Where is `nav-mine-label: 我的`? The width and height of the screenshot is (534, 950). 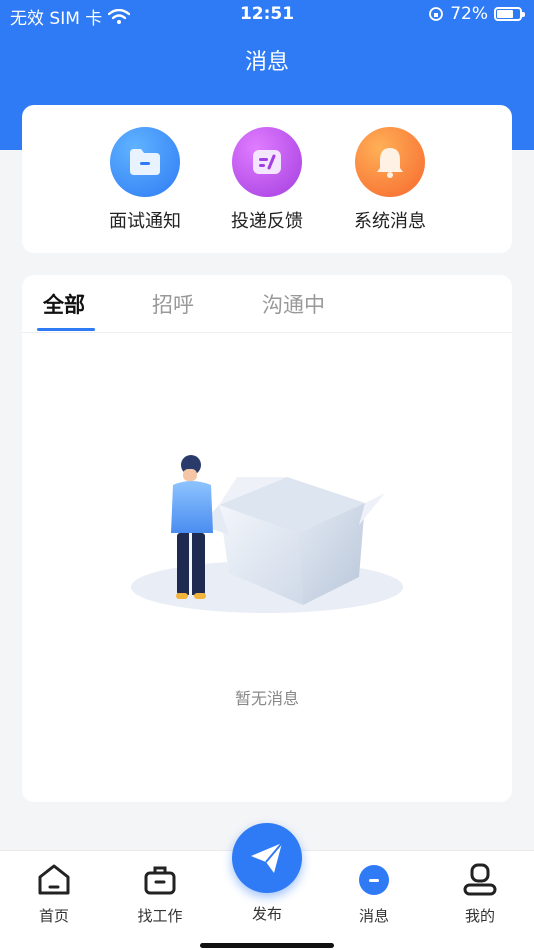 nav-mine-label: 我的 is located at coordinates (479, 916).